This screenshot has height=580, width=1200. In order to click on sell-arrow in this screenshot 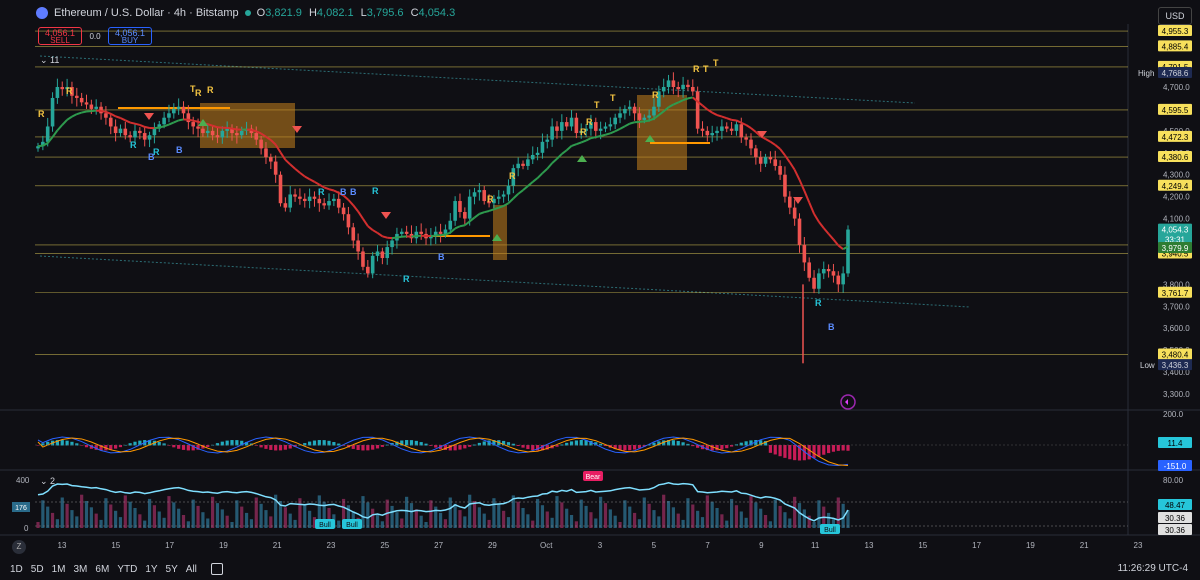, I will do `click(386, 215)`.